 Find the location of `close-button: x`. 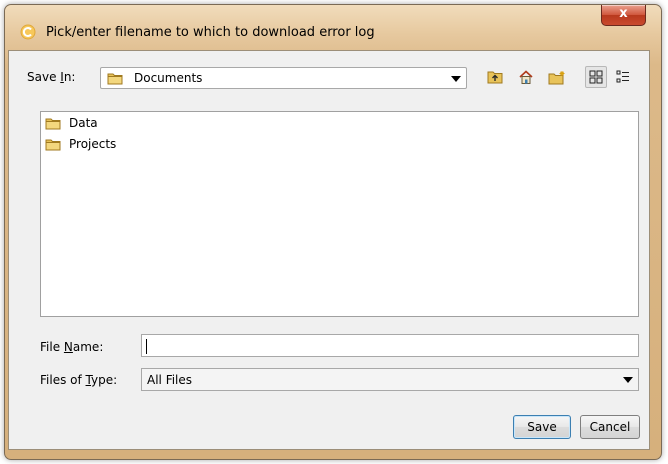

close-button: x is located at coordinates (623, 15).